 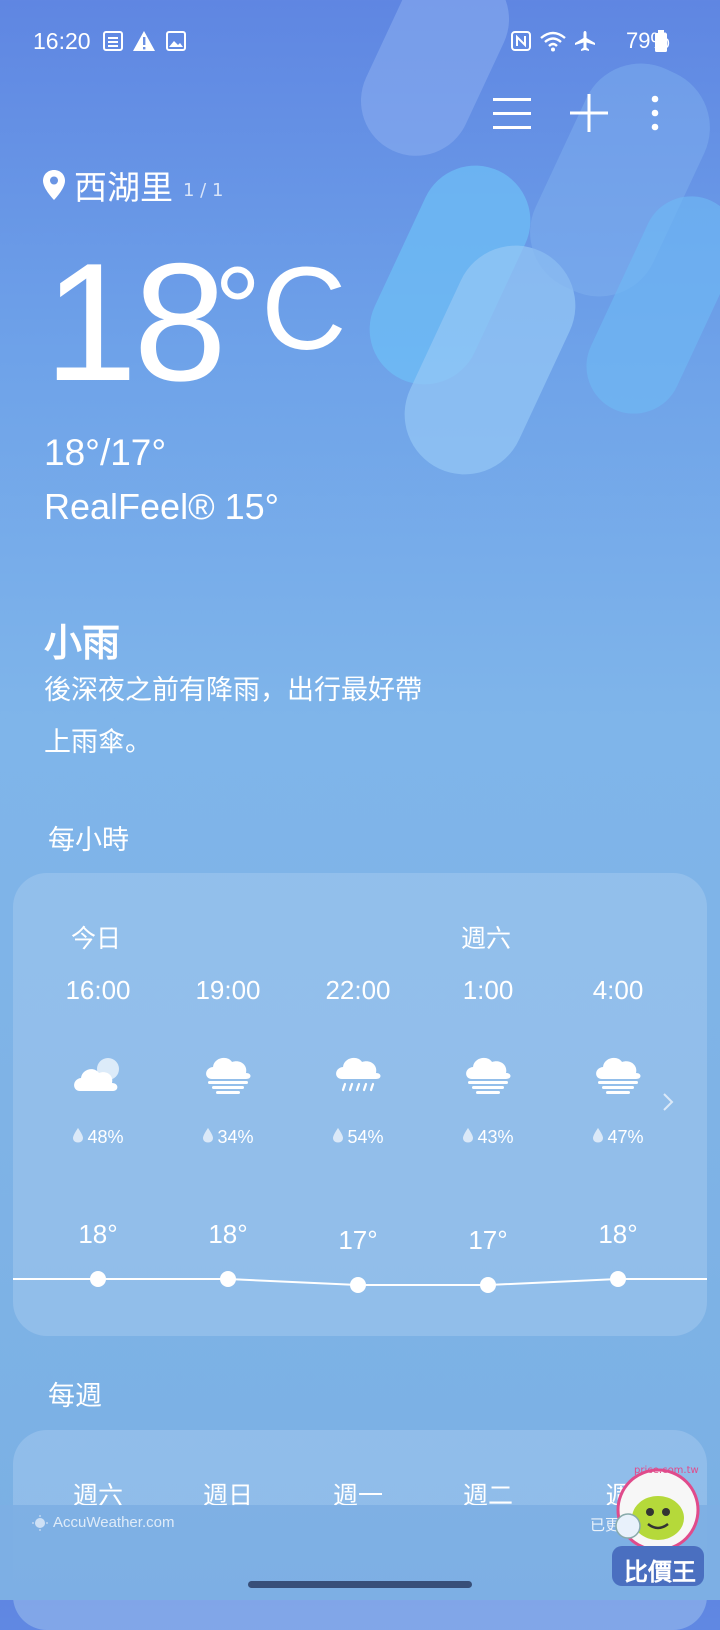 I want to click on menu-button, so click(x=512, y=113).